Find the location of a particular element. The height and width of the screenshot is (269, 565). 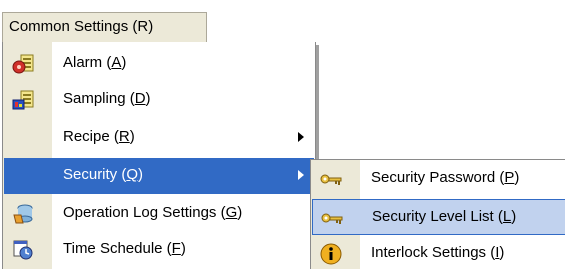

menu-item-label: Sampling (D) is located at coordinates (107, 98).